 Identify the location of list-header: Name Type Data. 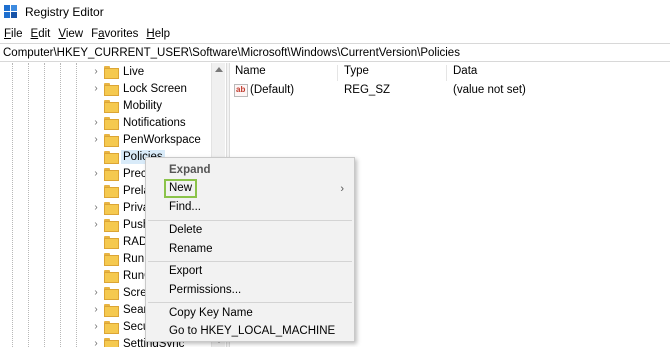
(450, 73).